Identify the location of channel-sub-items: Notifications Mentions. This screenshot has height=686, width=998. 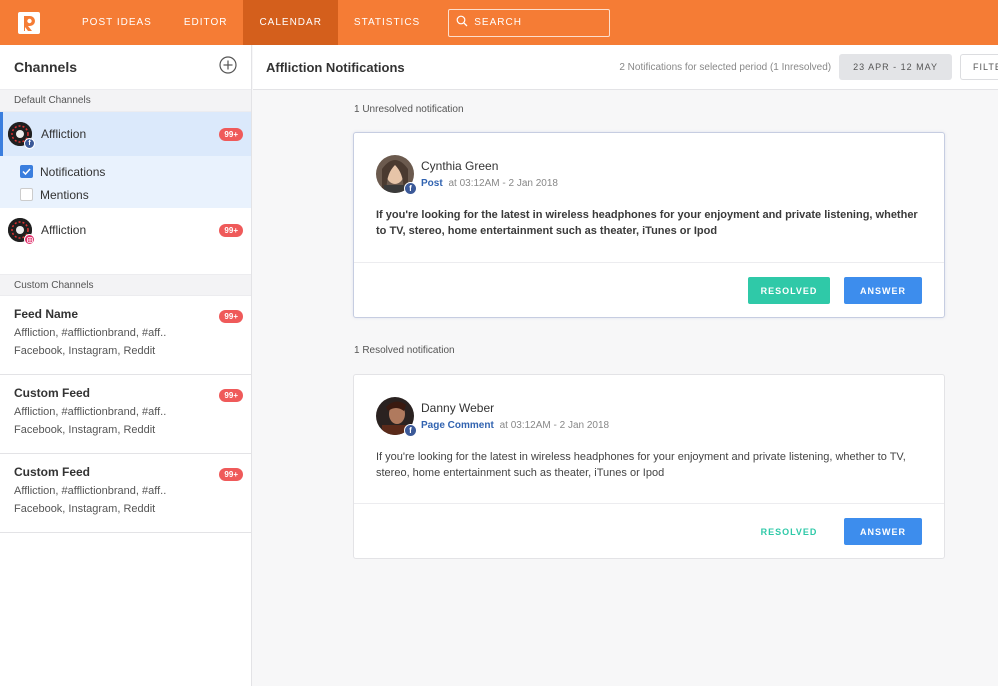
(125, 182).